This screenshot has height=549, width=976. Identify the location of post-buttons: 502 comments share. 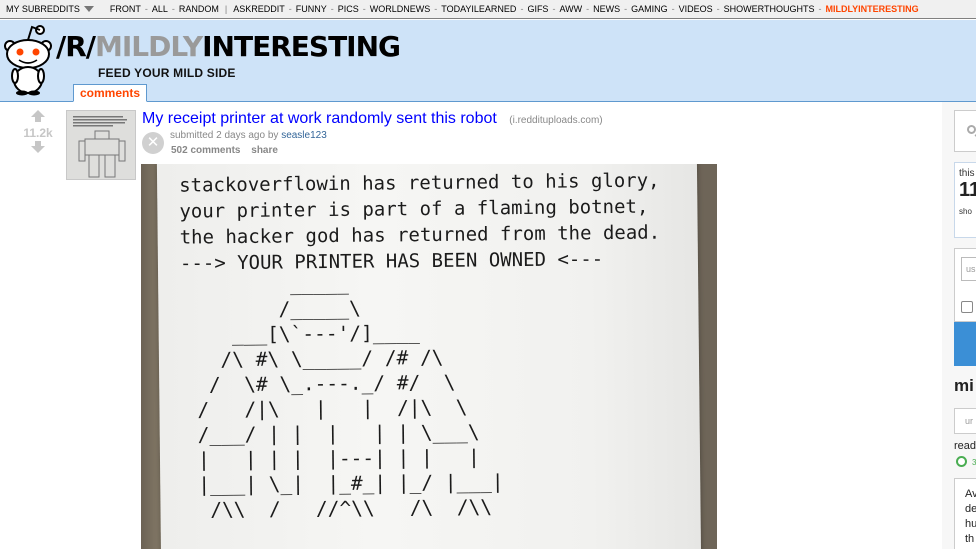
(228, 150).